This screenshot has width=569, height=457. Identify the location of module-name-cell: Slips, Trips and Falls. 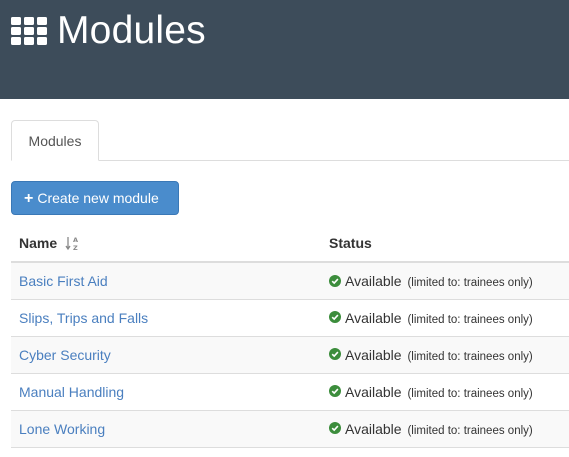
(166, 318).